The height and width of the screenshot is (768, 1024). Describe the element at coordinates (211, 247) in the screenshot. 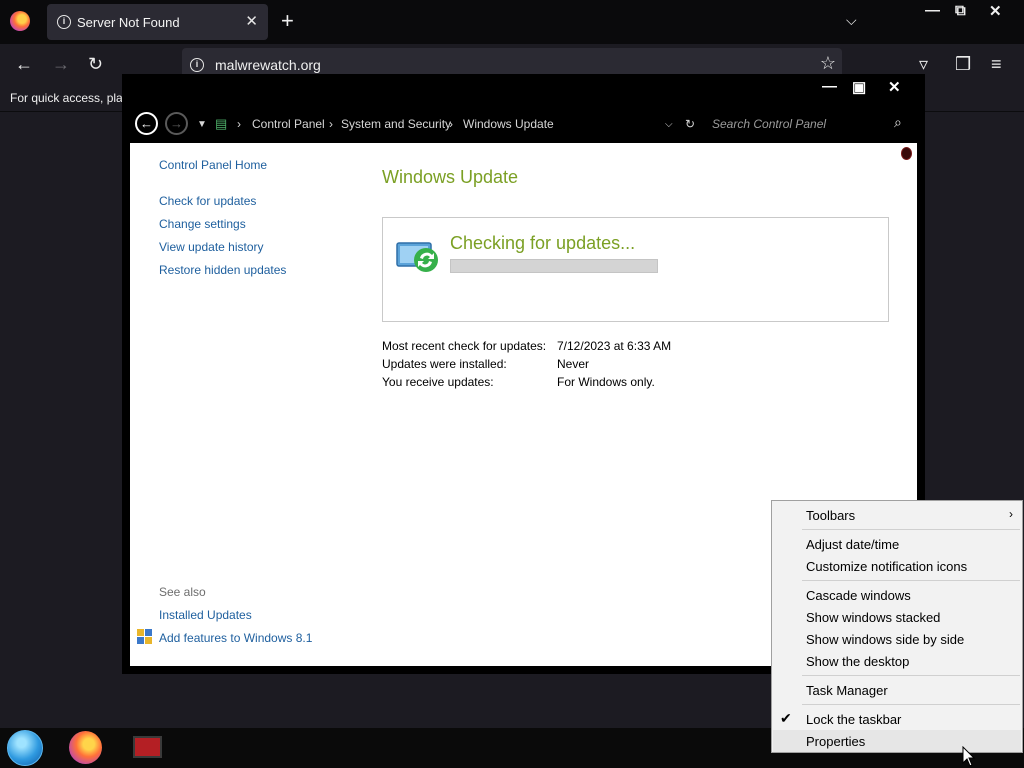

I see `view-update-history-link: View update history` at that location.